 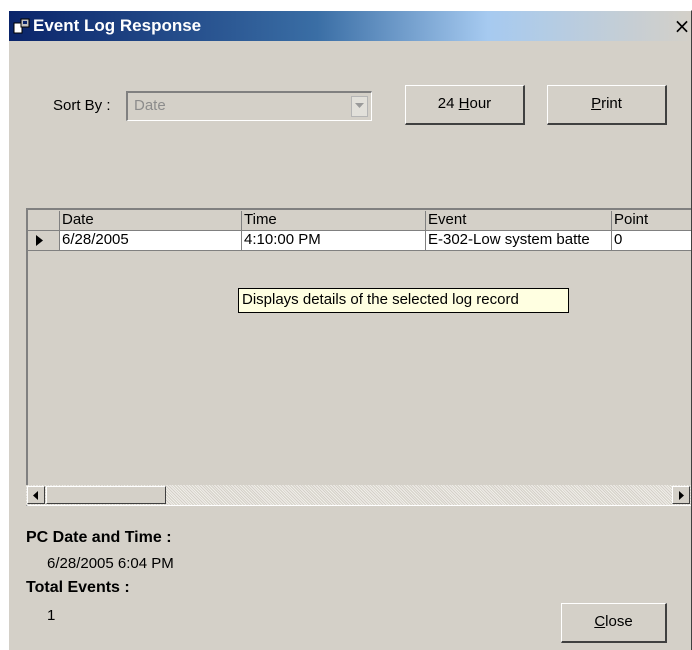 I want to click on print-button: Print, so click(x=607, y=105).